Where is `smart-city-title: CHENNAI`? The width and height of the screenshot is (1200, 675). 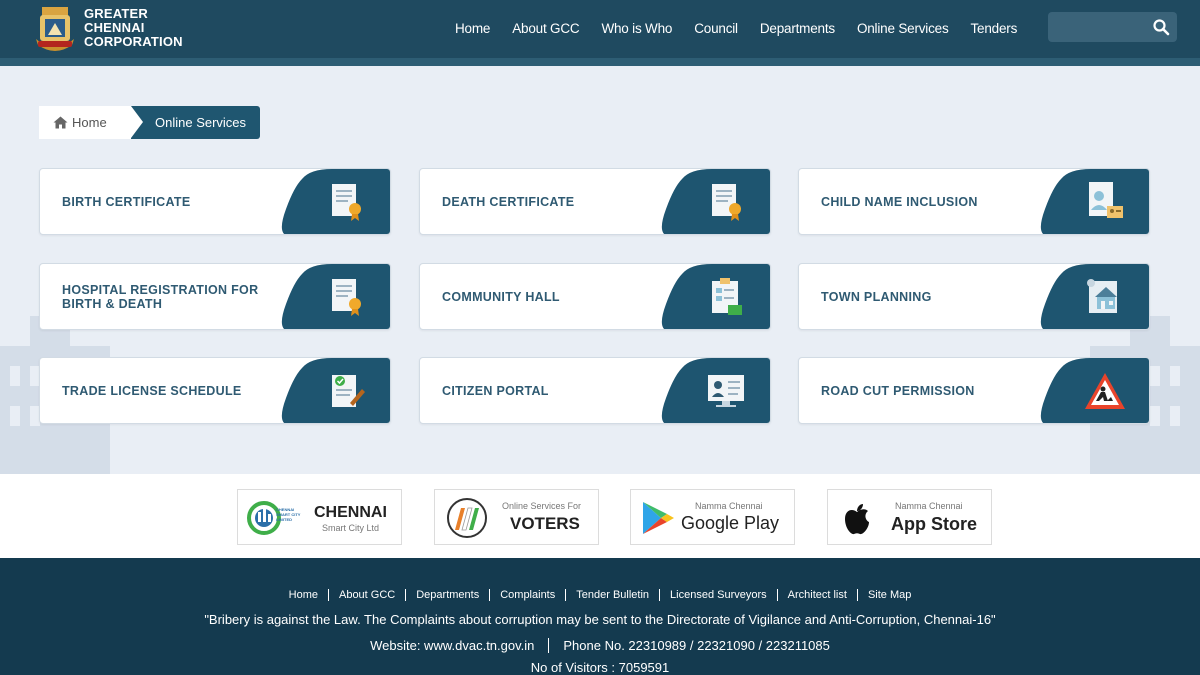 smart-city-title: CHENNAI is located at coordinates (350, 512).